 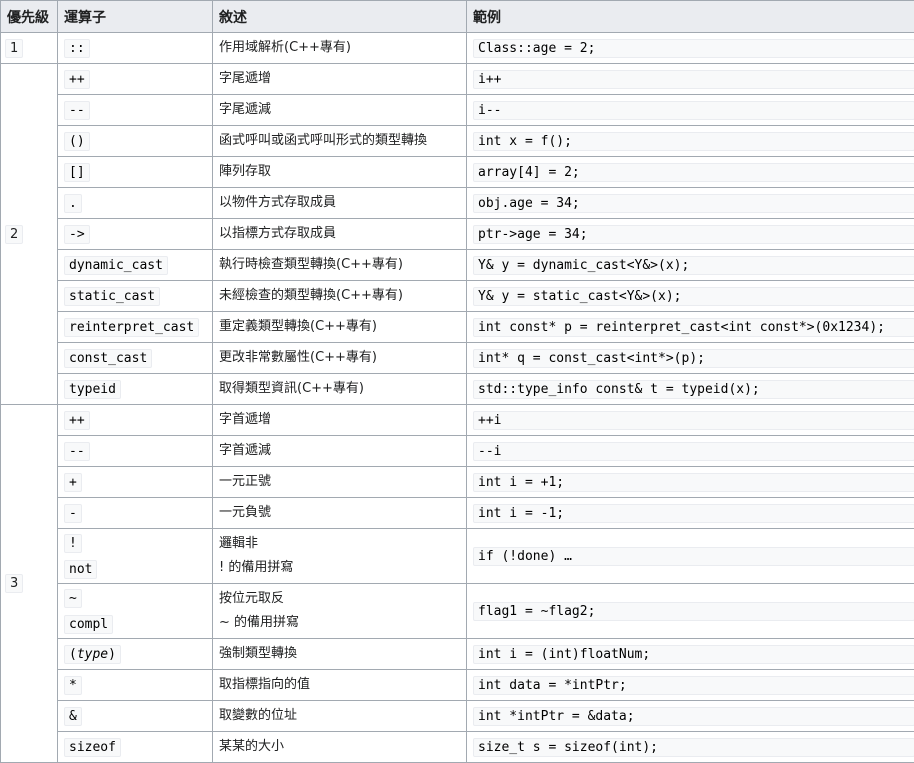 What do you see at coordinates (693, 716) in the screenshot?
I see `example-code: int *intPtr = &data;` at bounding box center [693, 716].